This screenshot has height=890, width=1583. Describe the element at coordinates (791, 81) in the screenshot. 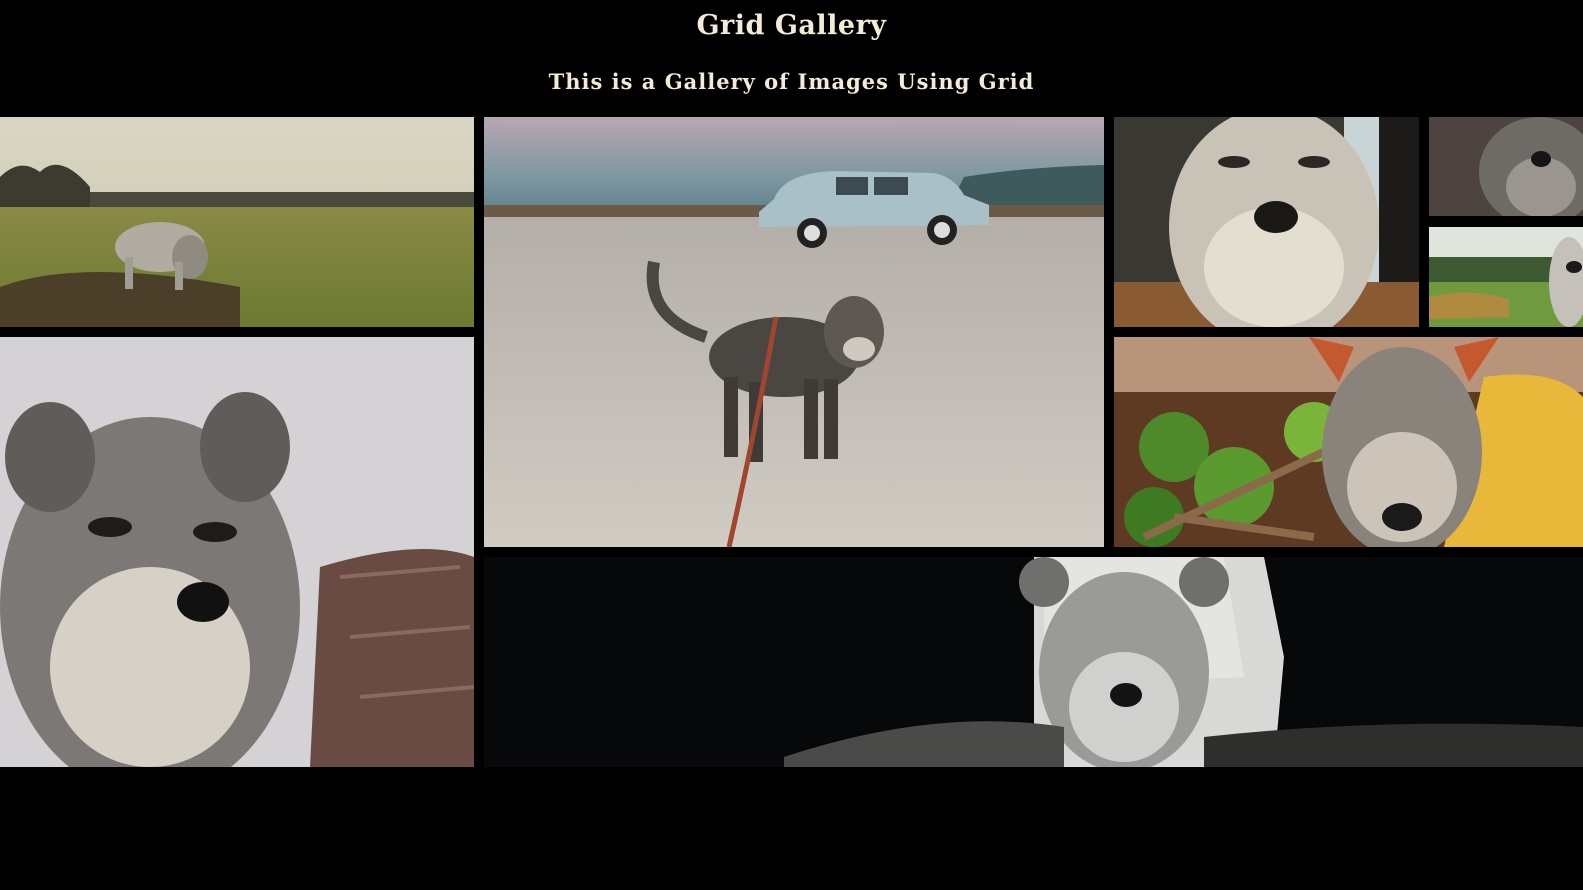

I see `page-subtitle: This is a Gallery of Images Using Grid` at that location.